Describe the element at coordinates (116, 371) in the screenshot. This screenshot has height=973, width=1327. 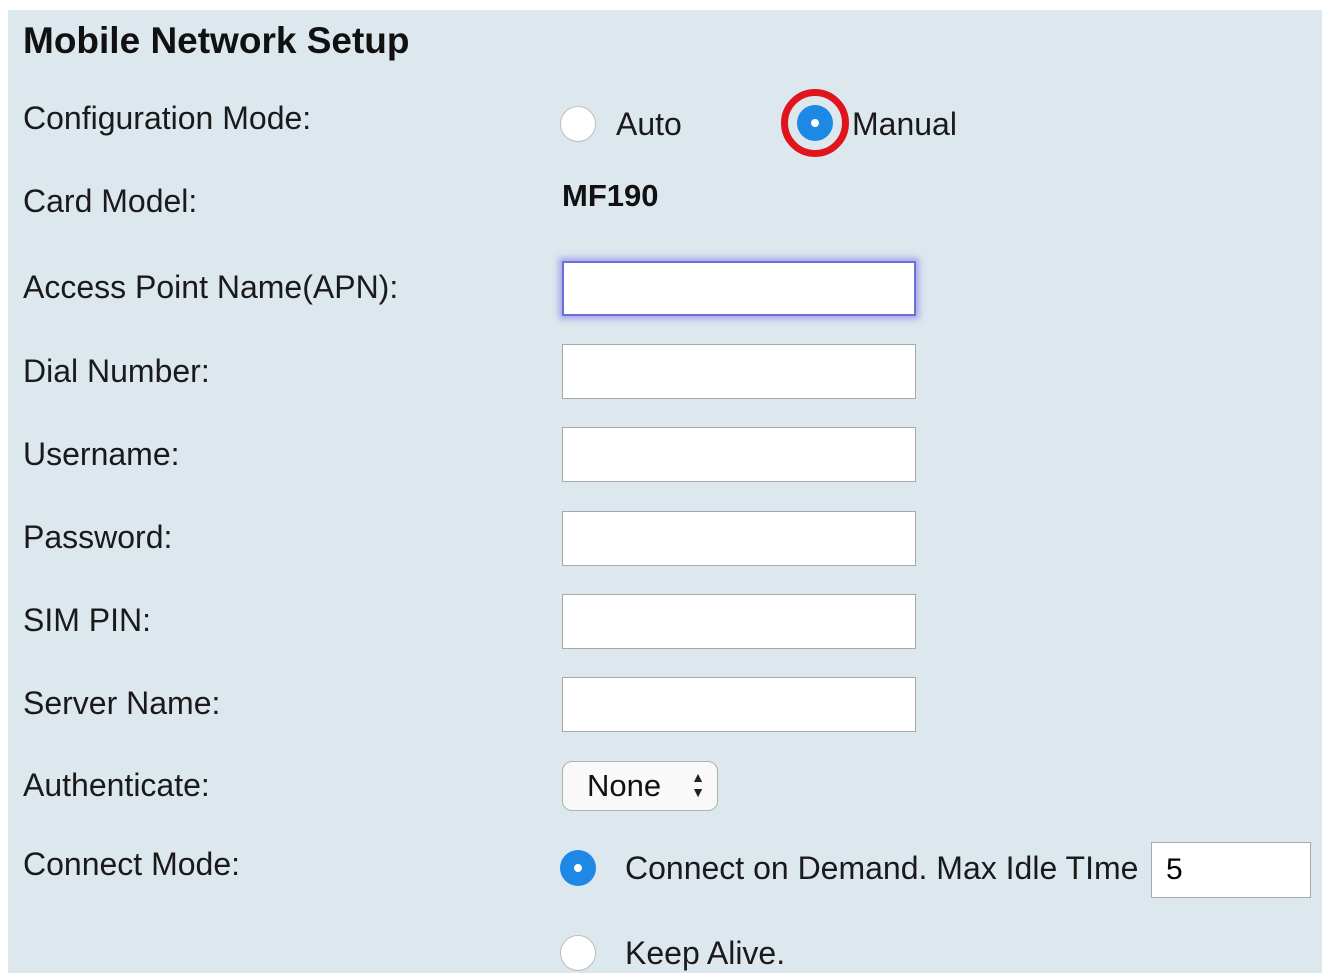
I see `dial-number-label: Dial Number:` at that location.